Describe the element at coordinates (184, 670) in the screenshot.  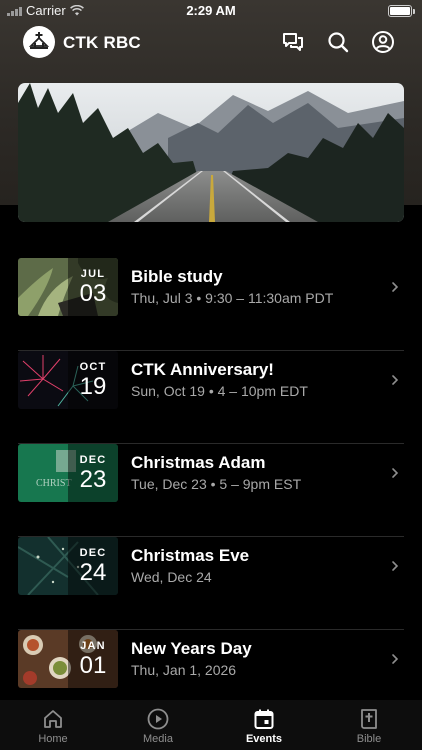
I see `event-subtitle: Thu, Jan 1, 2026` at that location.